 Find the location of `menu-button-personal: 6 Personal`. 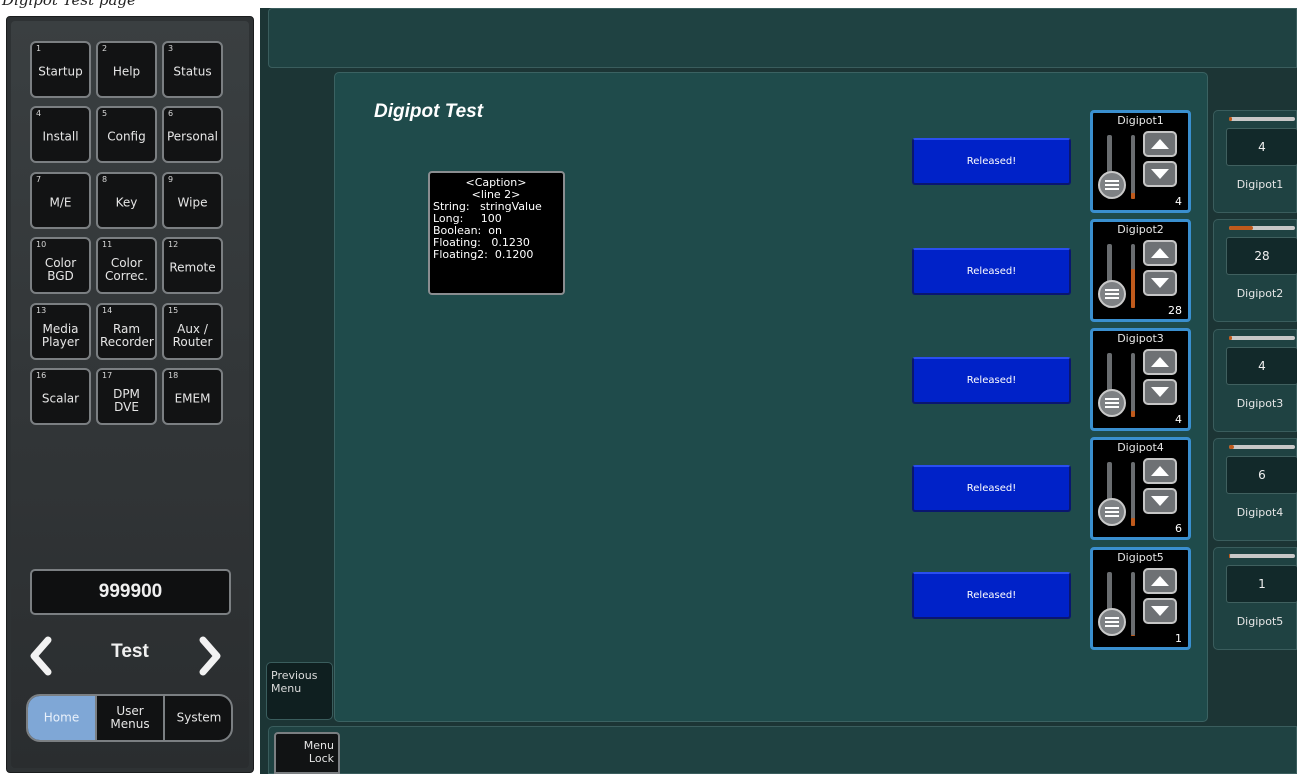

menu-button-personal: 6 Personal is located at coordinates (192, 134).